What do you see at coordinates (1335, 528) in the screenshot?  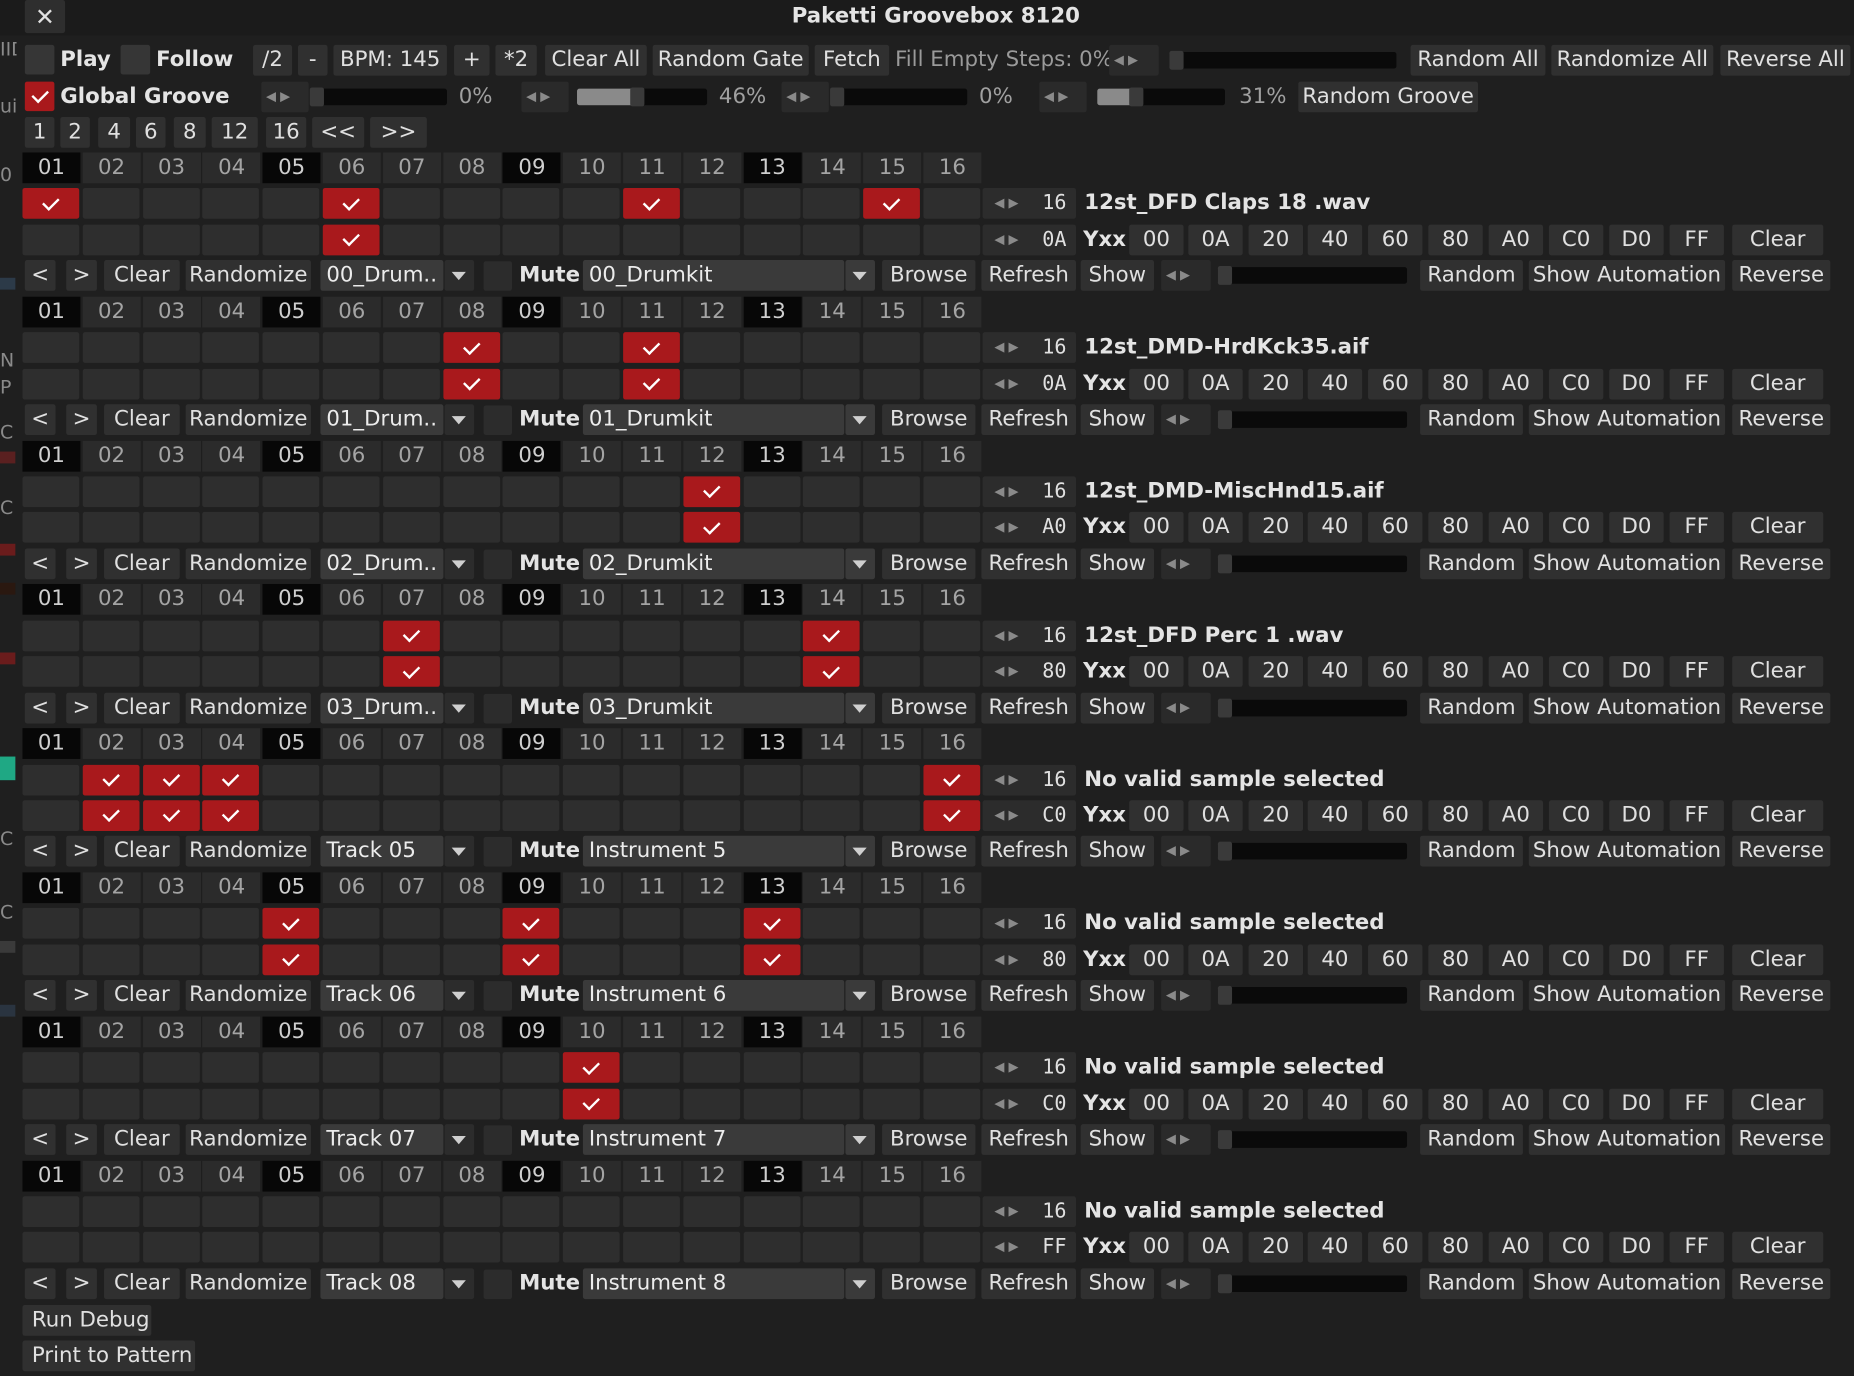 I see `yxx-preset-button: 40` at bounding box center [1335, 528].